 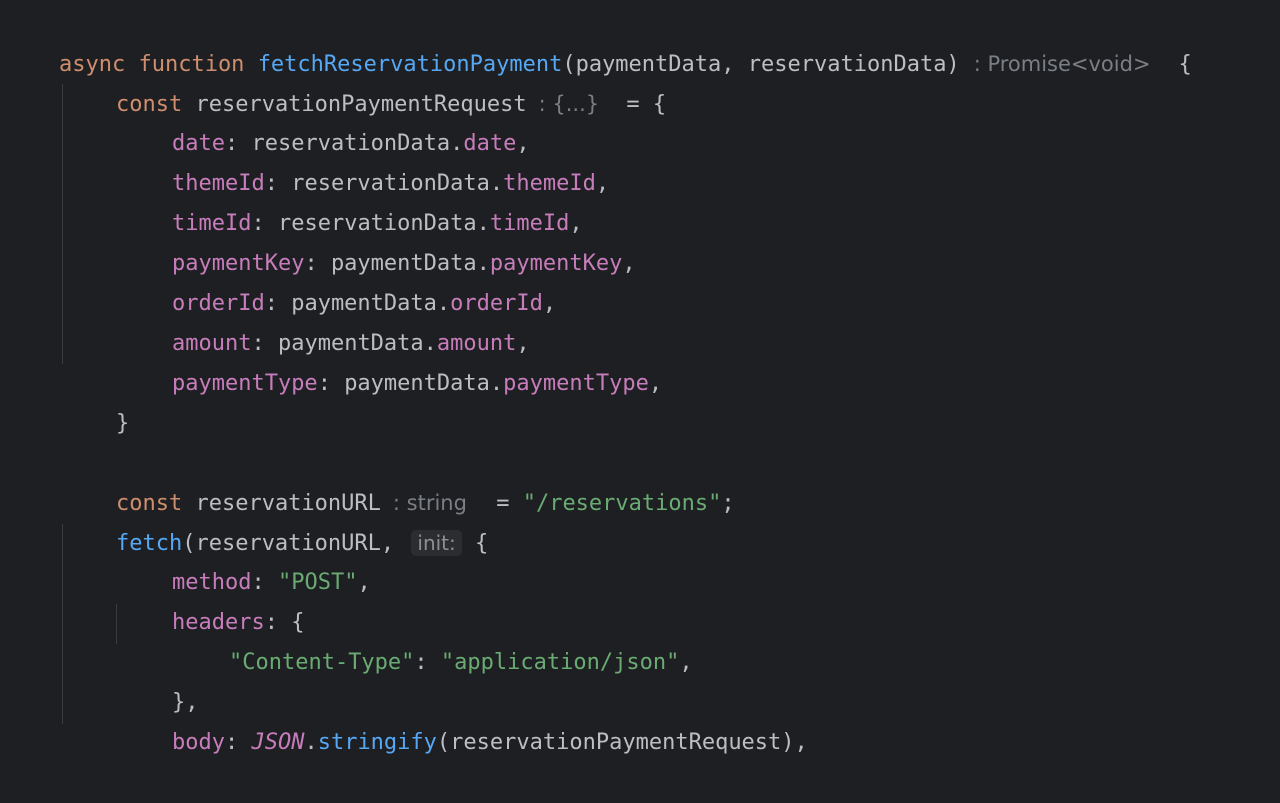 I want to click on type-hint: : {...}, so click(x=569, y=104).